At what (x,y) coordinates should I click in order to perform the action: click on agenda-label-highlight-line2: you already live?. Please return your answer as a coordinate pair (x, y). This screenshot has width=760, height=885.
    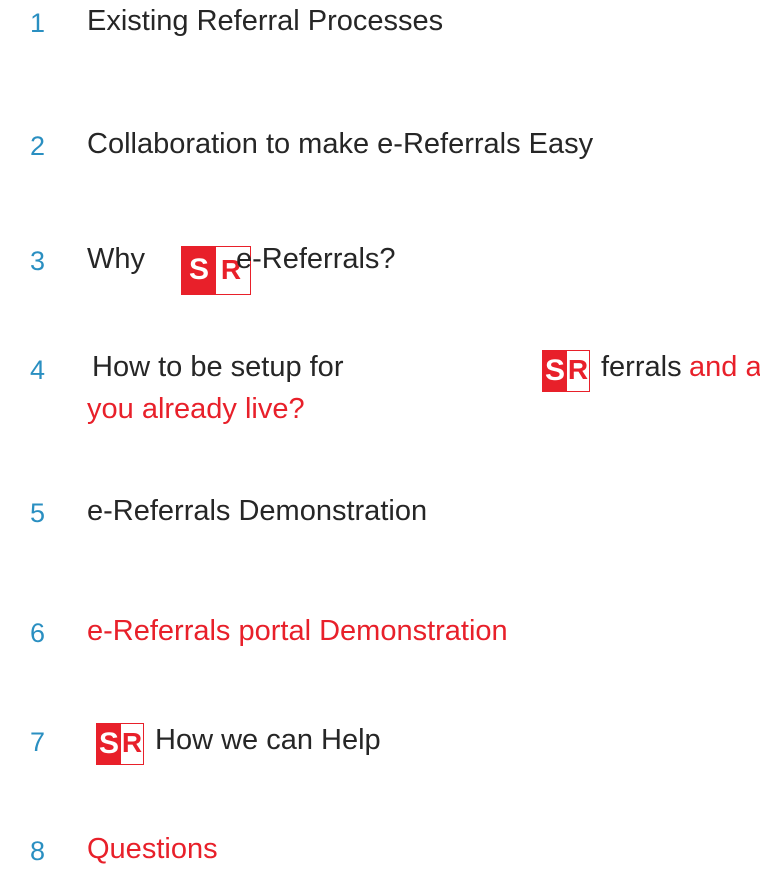
    Looking at the image, I should click on (196, 409).